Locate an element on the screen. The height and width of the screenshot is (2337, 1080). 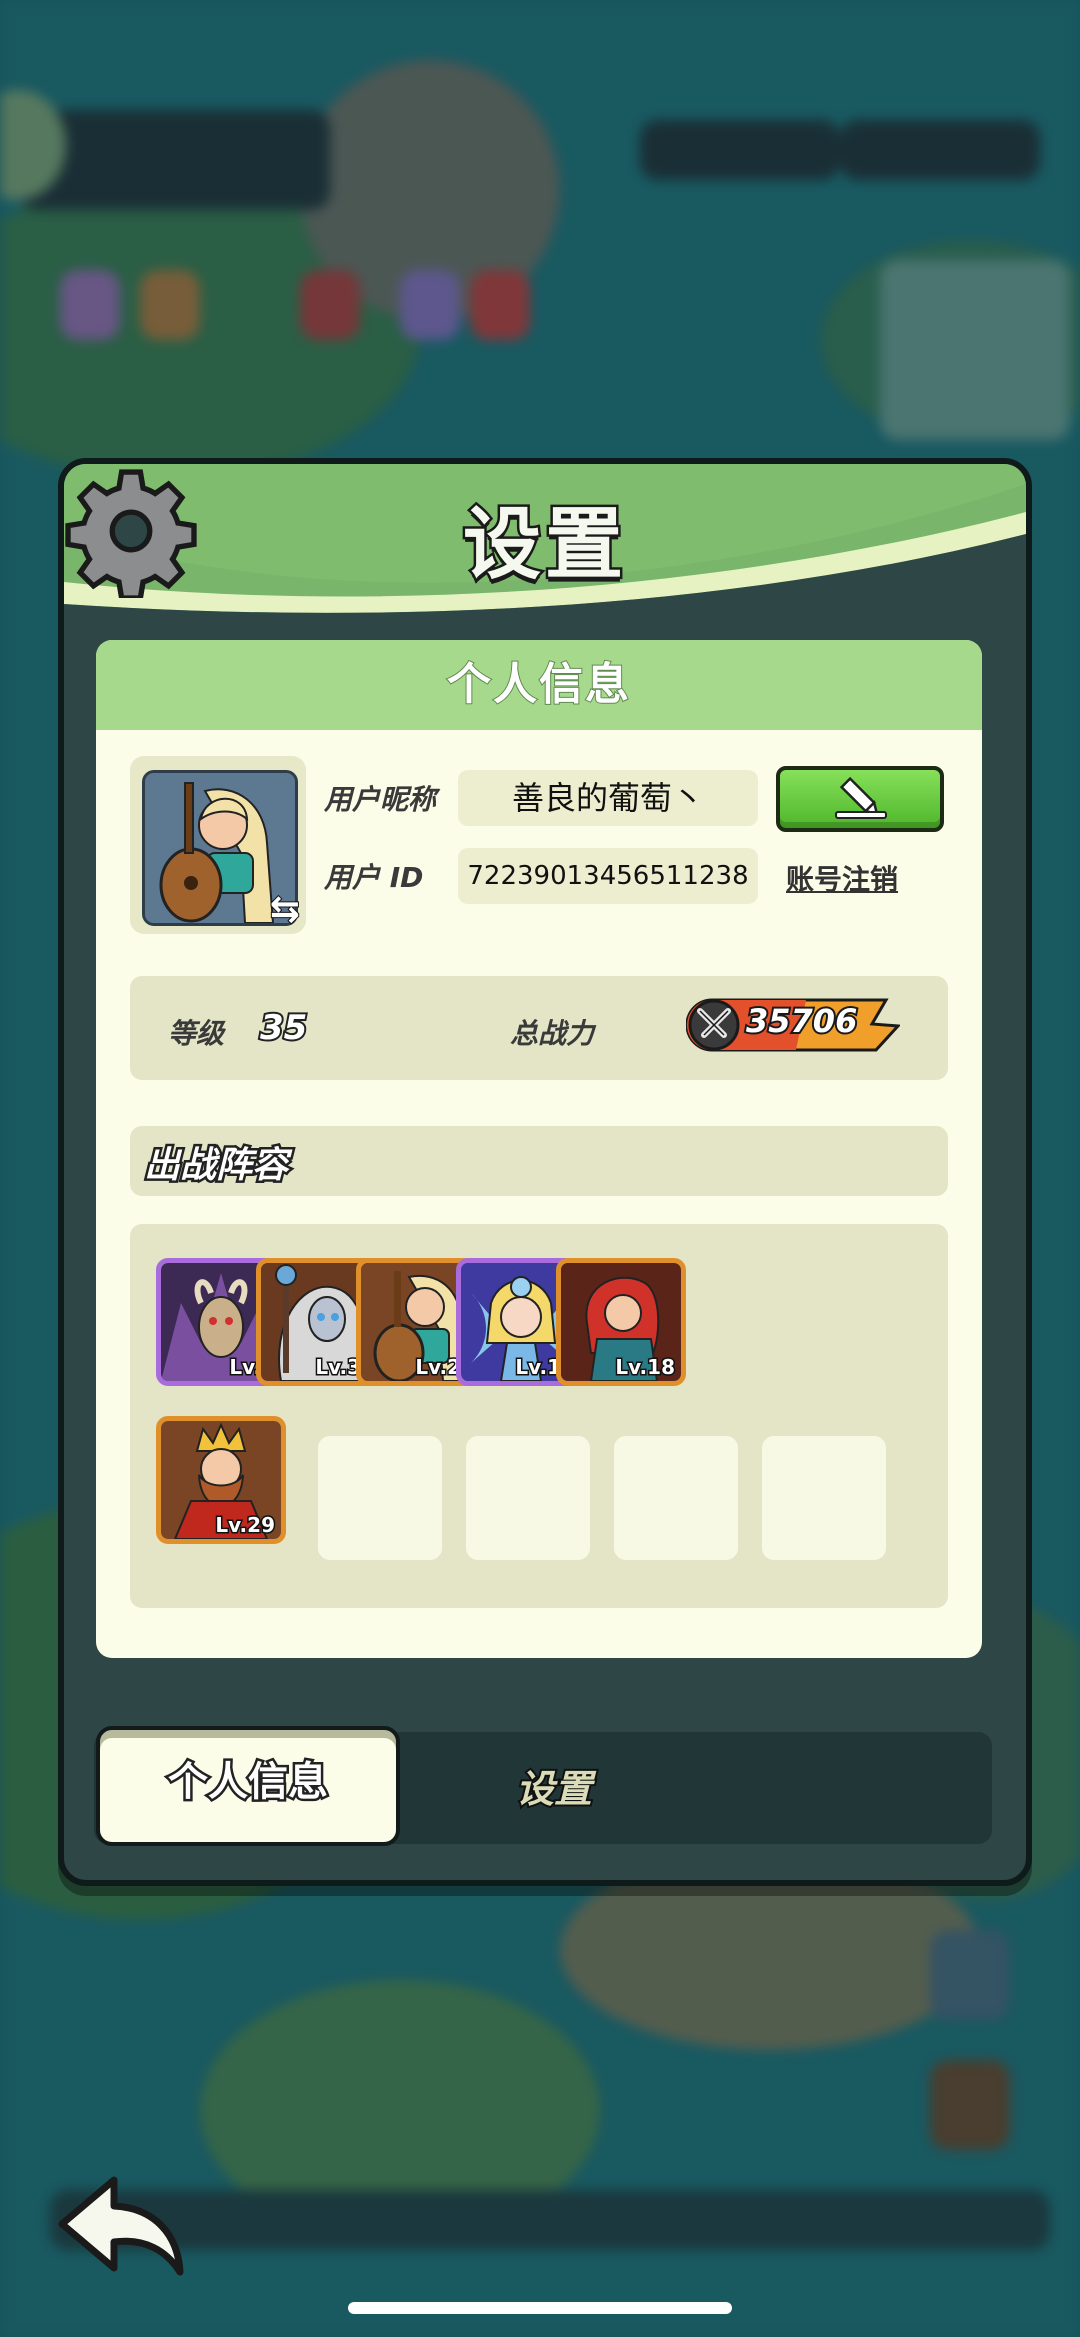
hero-card-king: Lv.29 is located at coordinates (221, 1480).